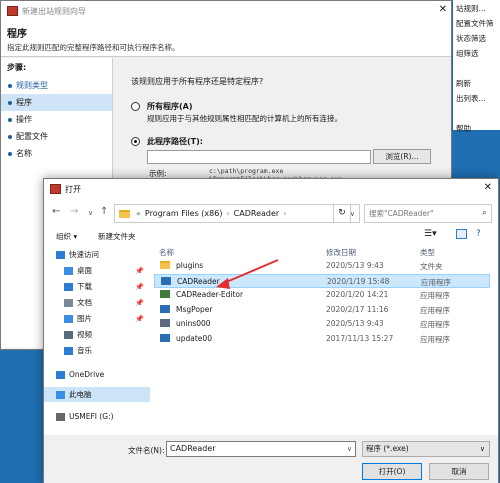  What do you see at coordinates (251, 271) in the screenshot?
I see `annotation-arrow-line` at bounding box center [251, 271].